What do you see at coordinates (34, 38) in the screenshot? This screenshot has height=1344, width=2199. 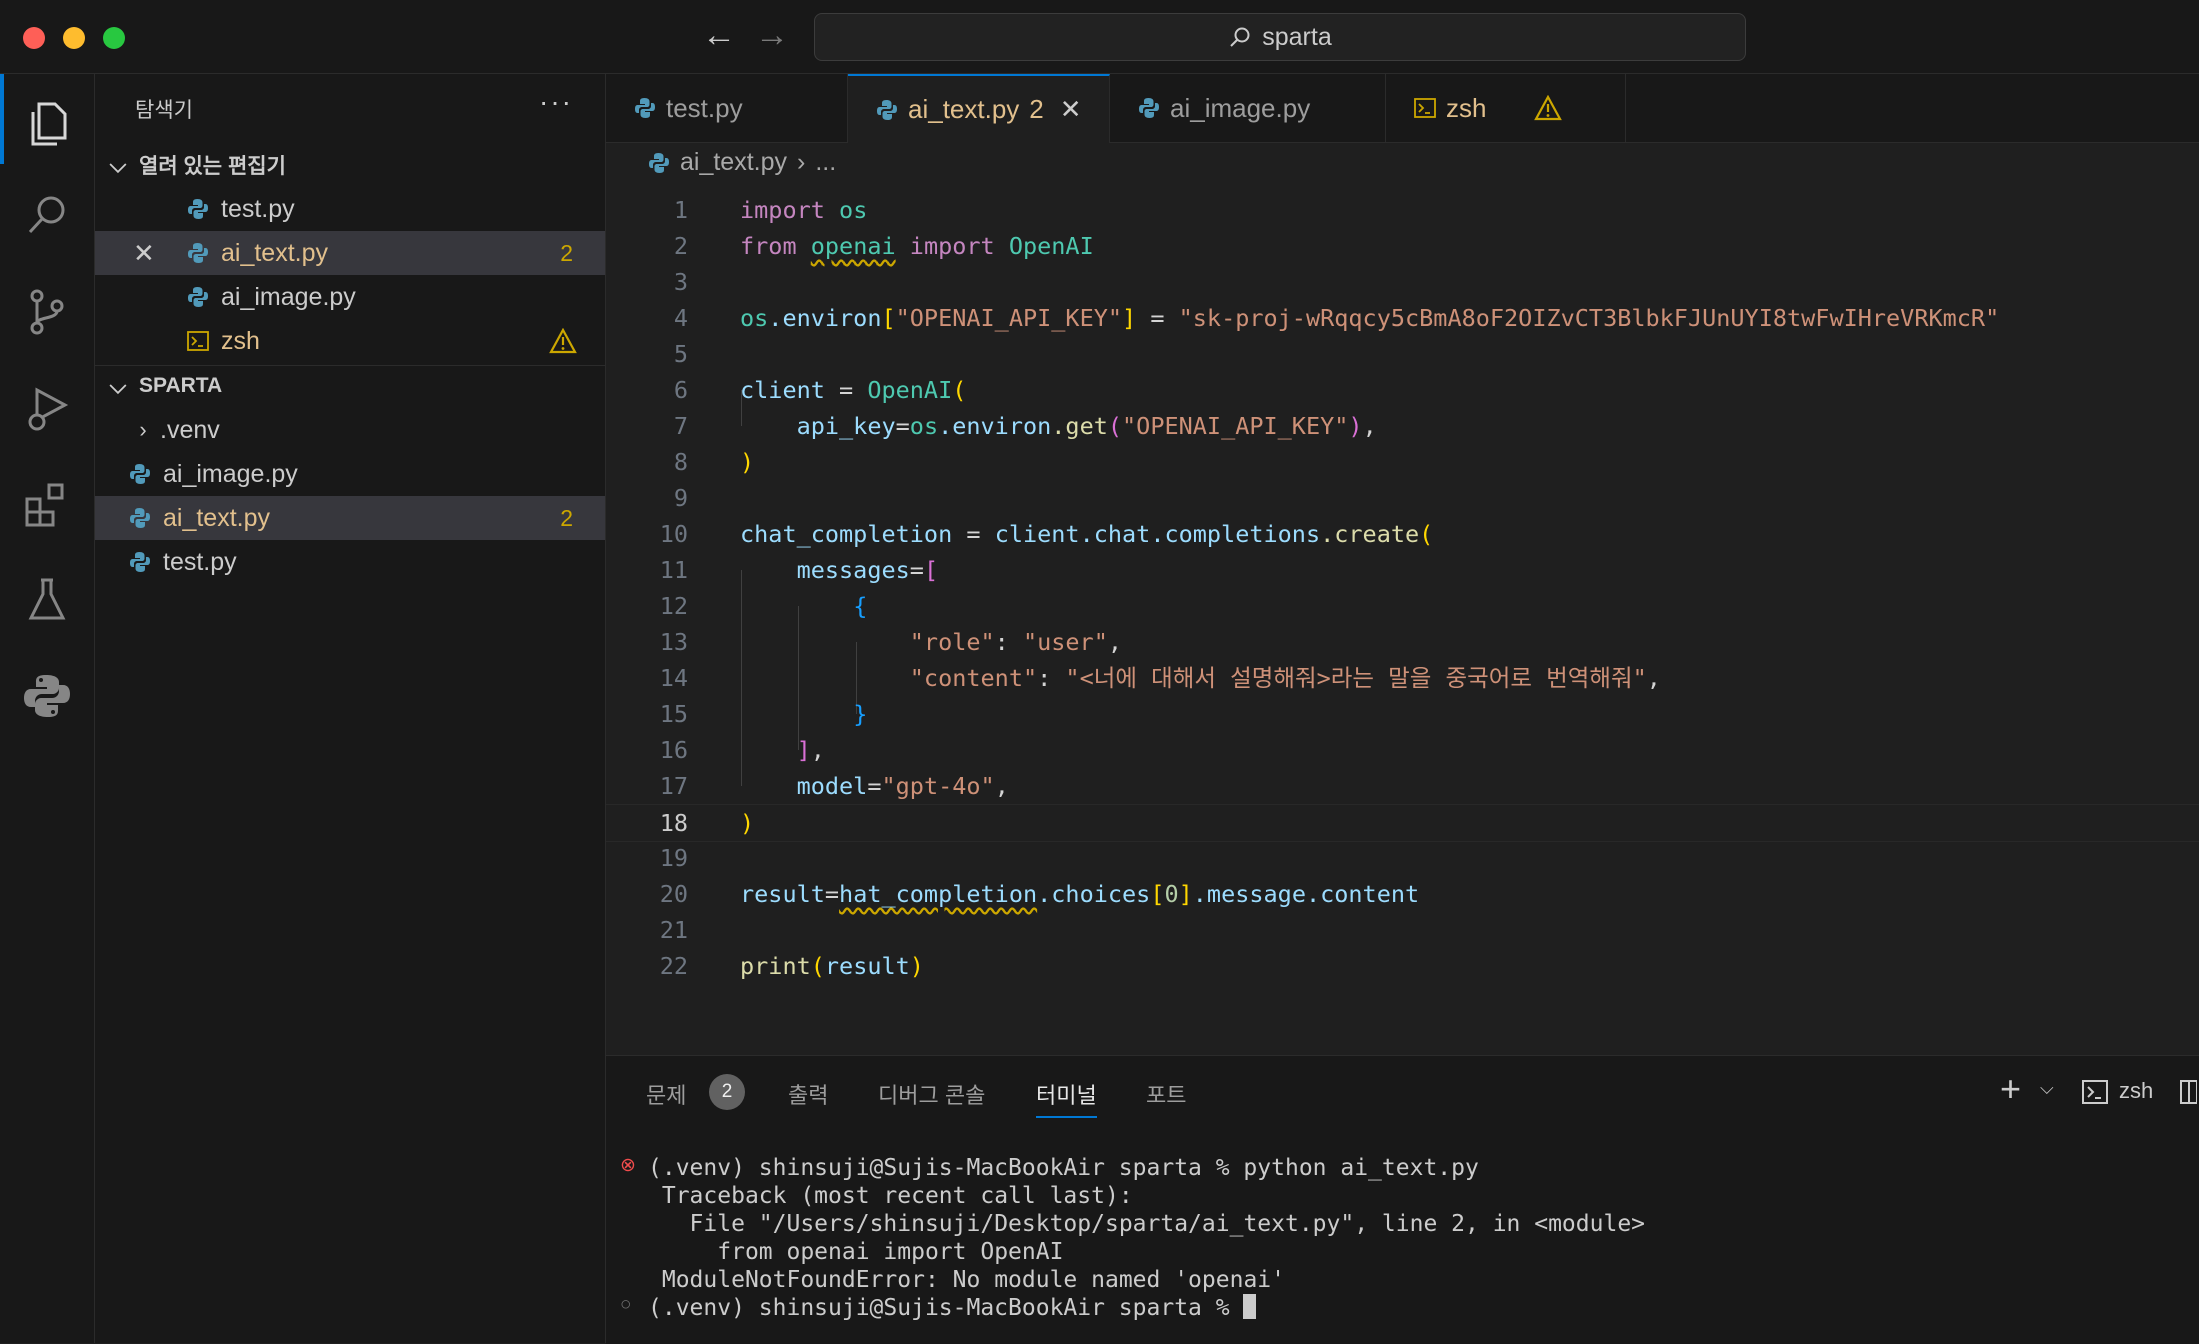 I see `close-window-button` at bounding box center [34, 38].